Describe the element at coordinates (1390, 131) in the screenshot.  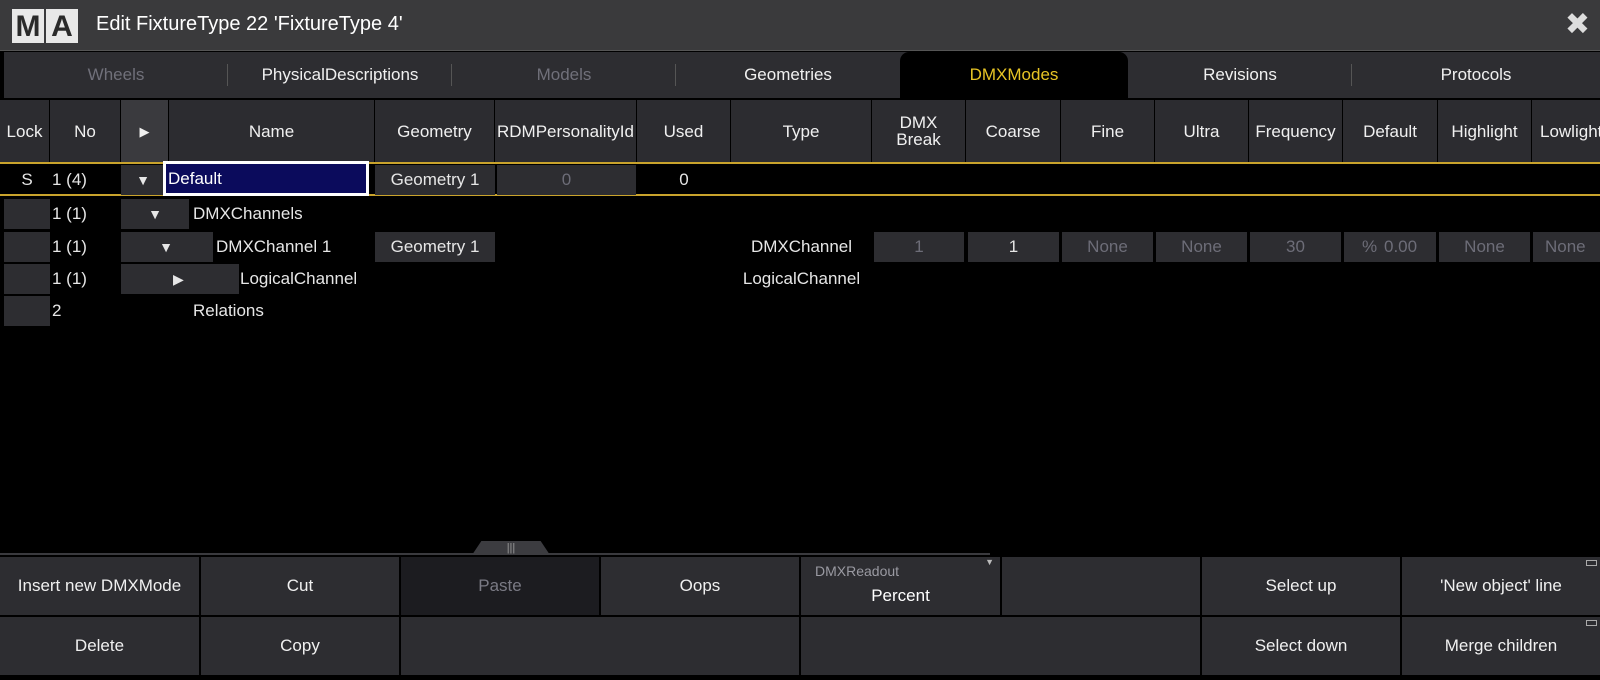
I see `col-header-default: Default` at that location.